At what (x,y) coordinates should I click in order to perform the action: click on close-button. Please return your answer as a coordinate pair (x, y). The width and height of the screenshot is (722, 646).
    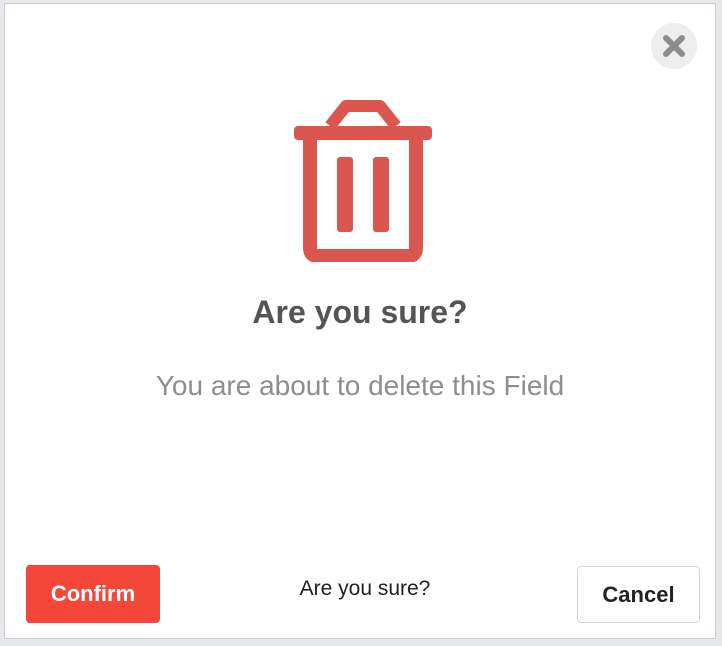
    Looking at the image, I should click on (674, 46).